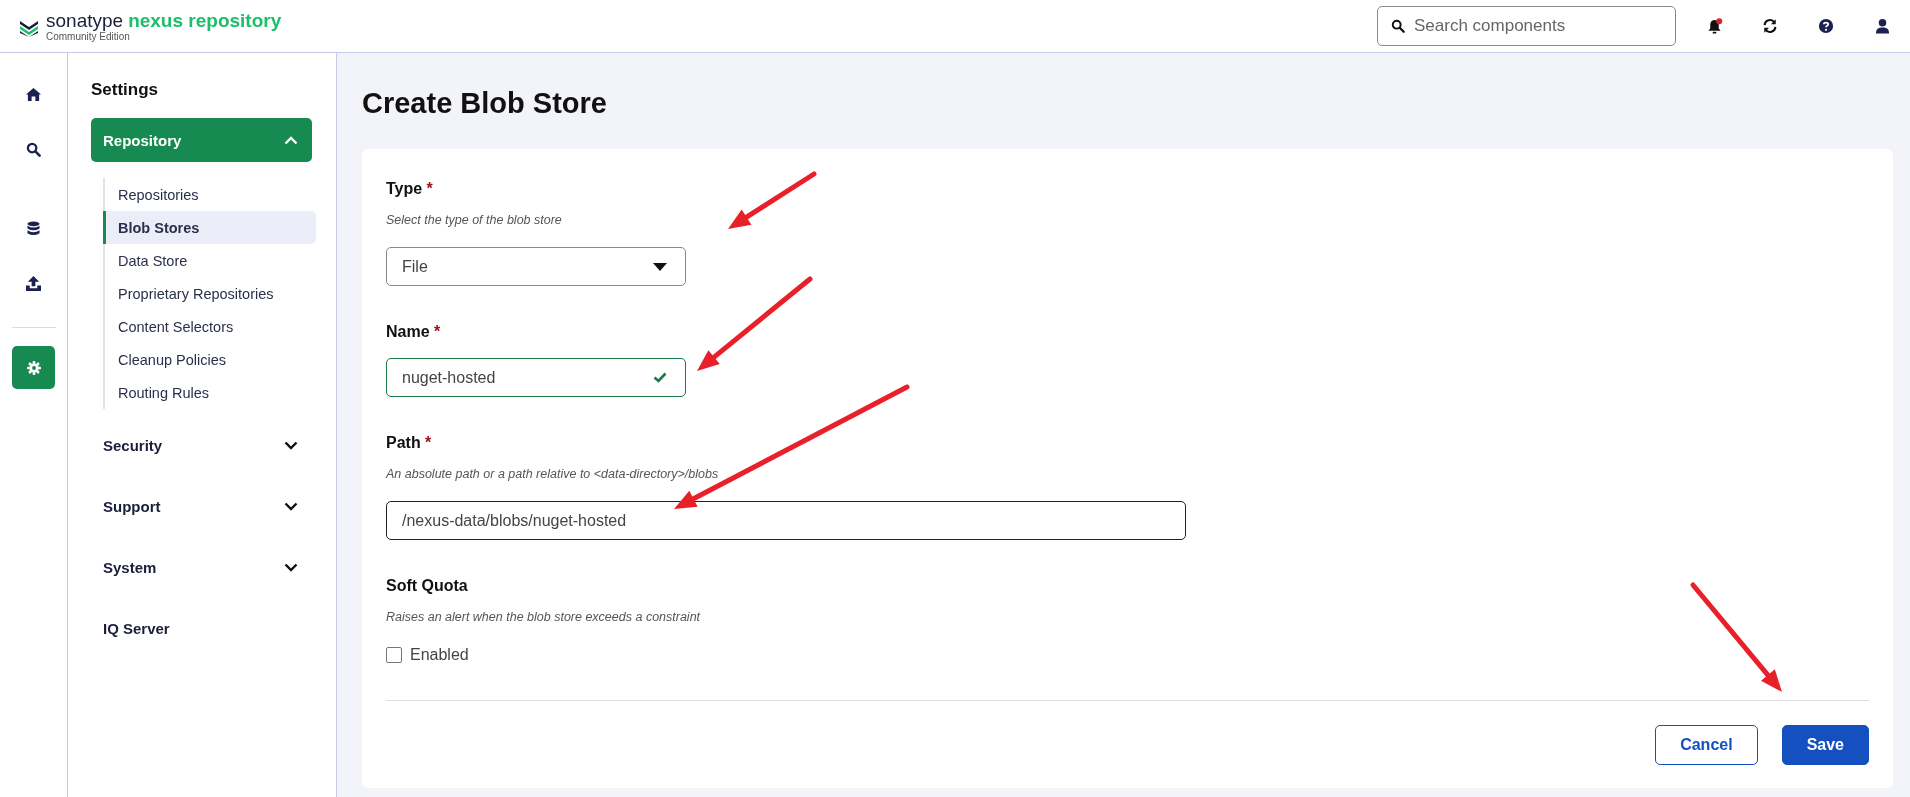 Image resolution: width=1910 pixels, height=797 pixels. I want to click on settings-icon, so click(33, 367).